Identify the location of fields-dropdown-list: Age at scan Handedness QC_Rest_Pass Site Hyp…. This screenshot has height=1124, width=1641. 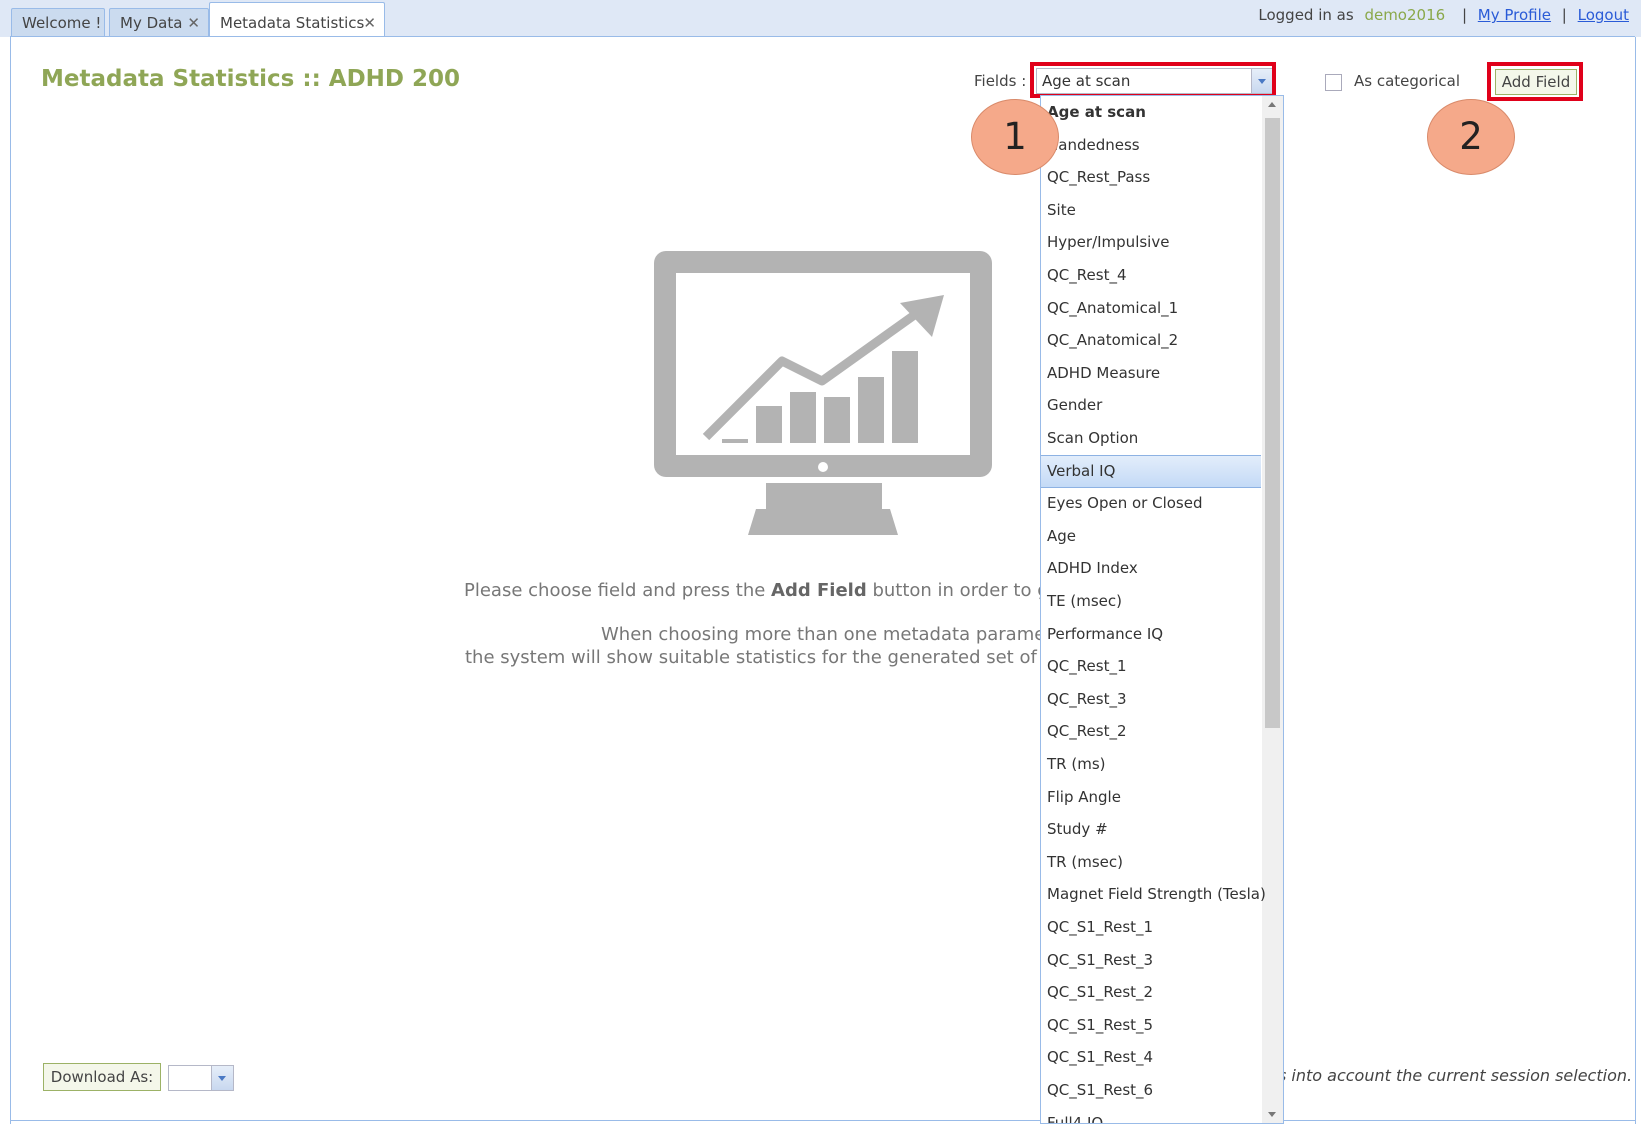
(1162, 609).